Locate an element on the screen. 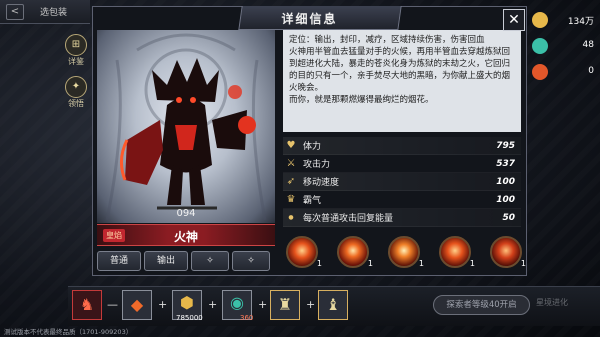  character-name: 火神 is located at coordinates (185, 237).